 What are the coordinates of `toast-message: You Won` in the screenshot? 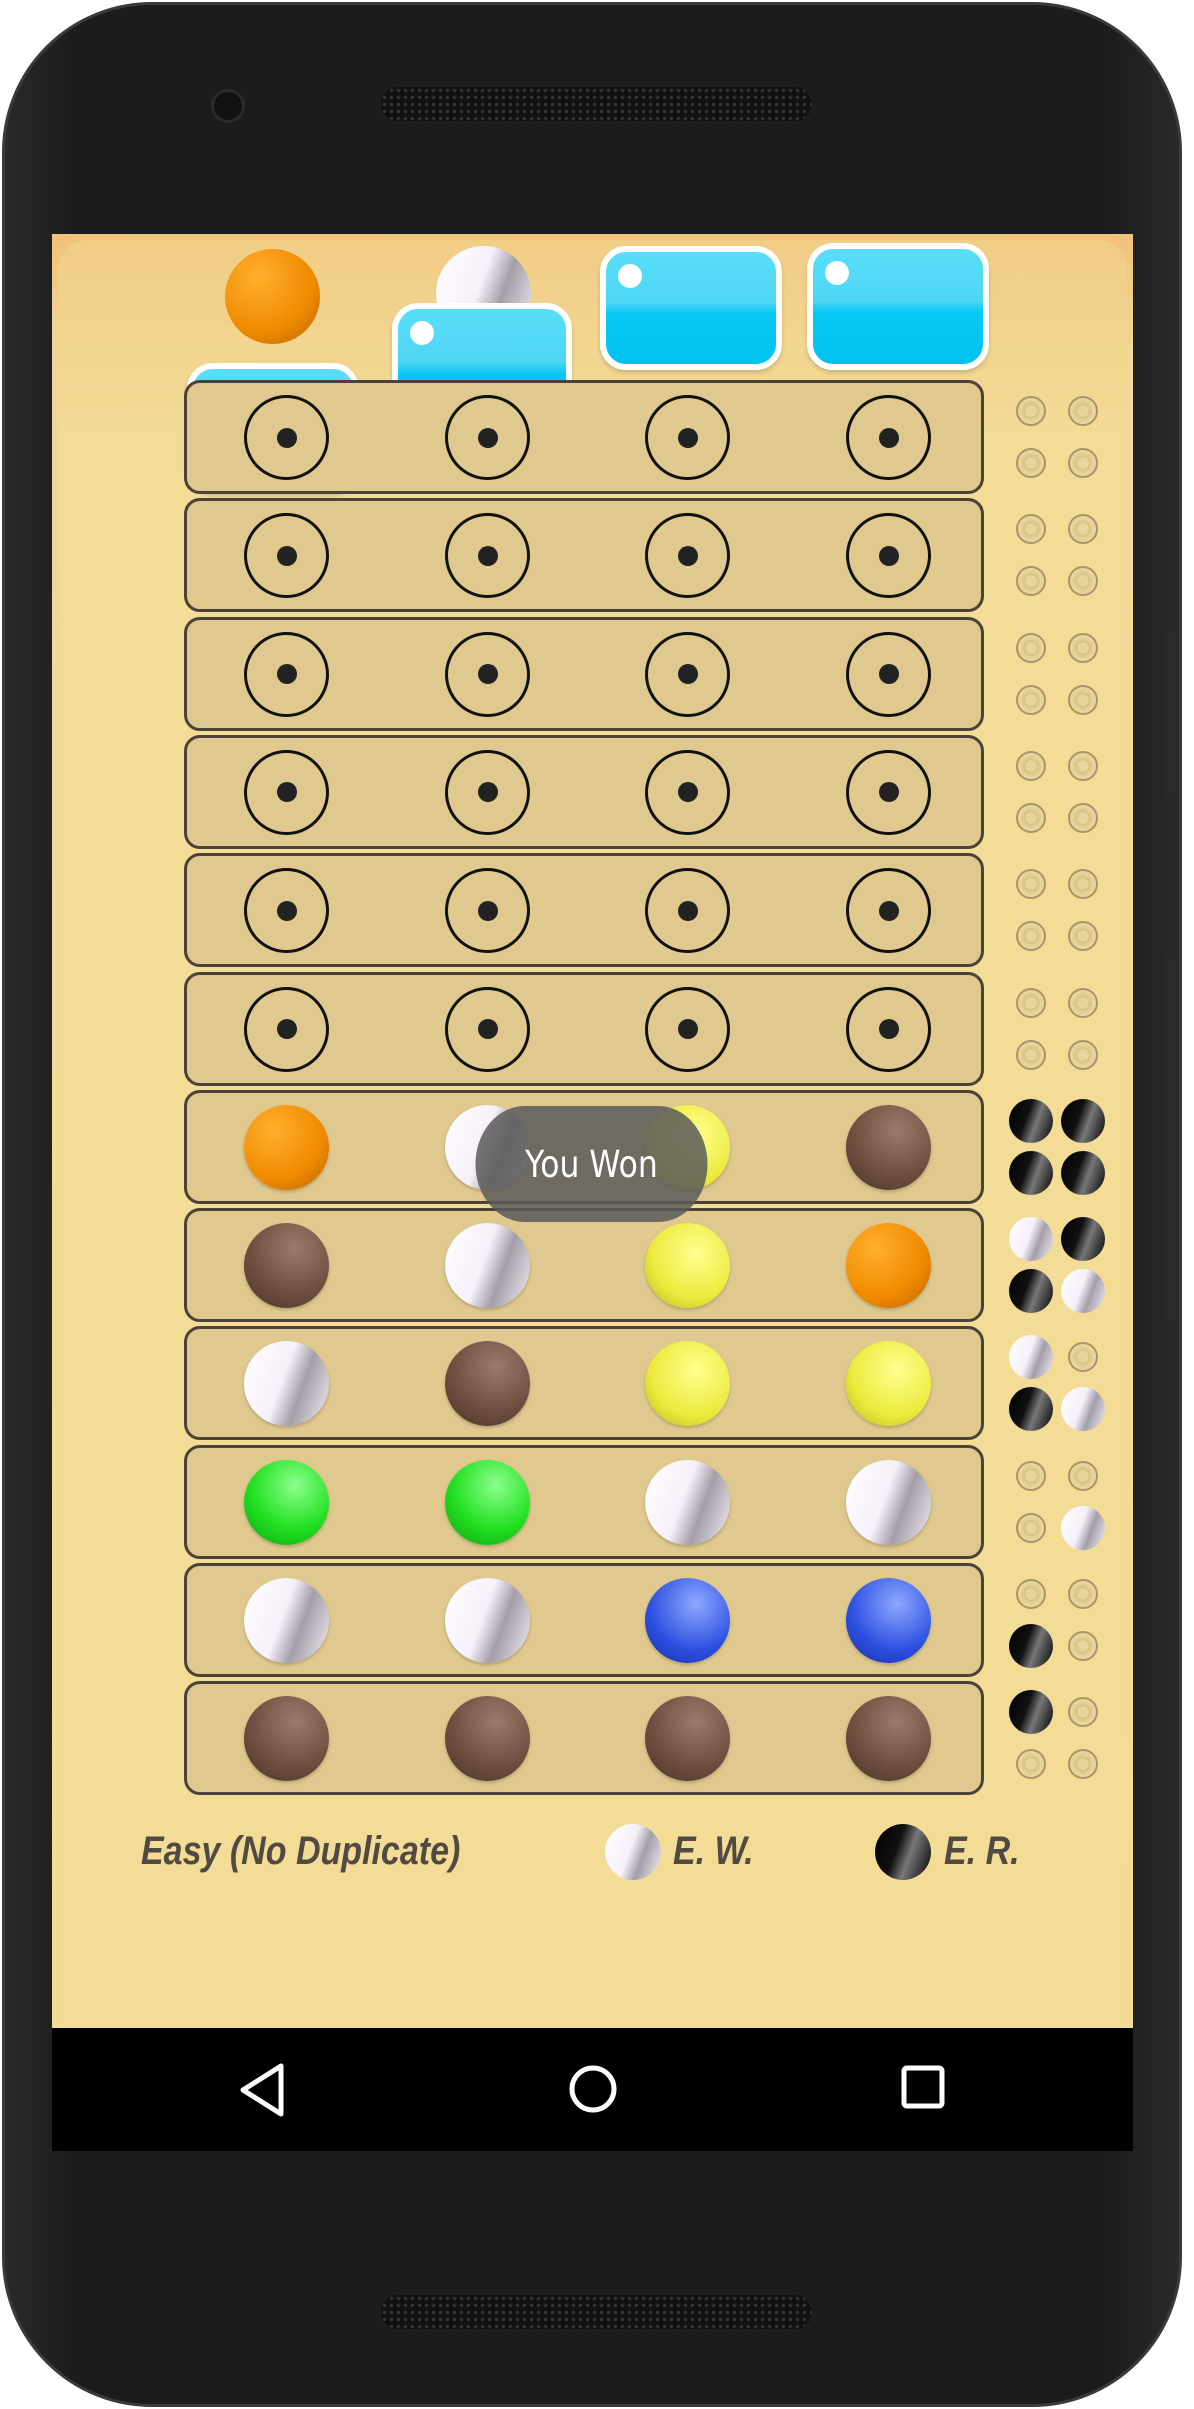 It's located at (591, 1164).